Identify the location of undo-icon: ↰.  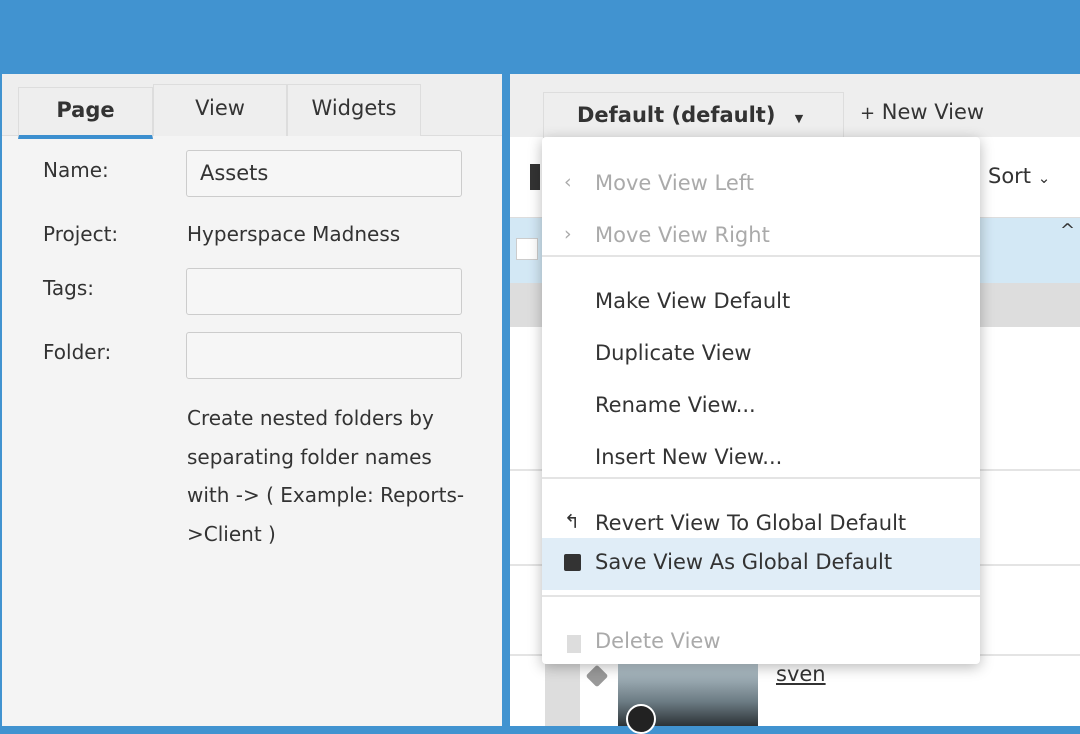
(572, 522).